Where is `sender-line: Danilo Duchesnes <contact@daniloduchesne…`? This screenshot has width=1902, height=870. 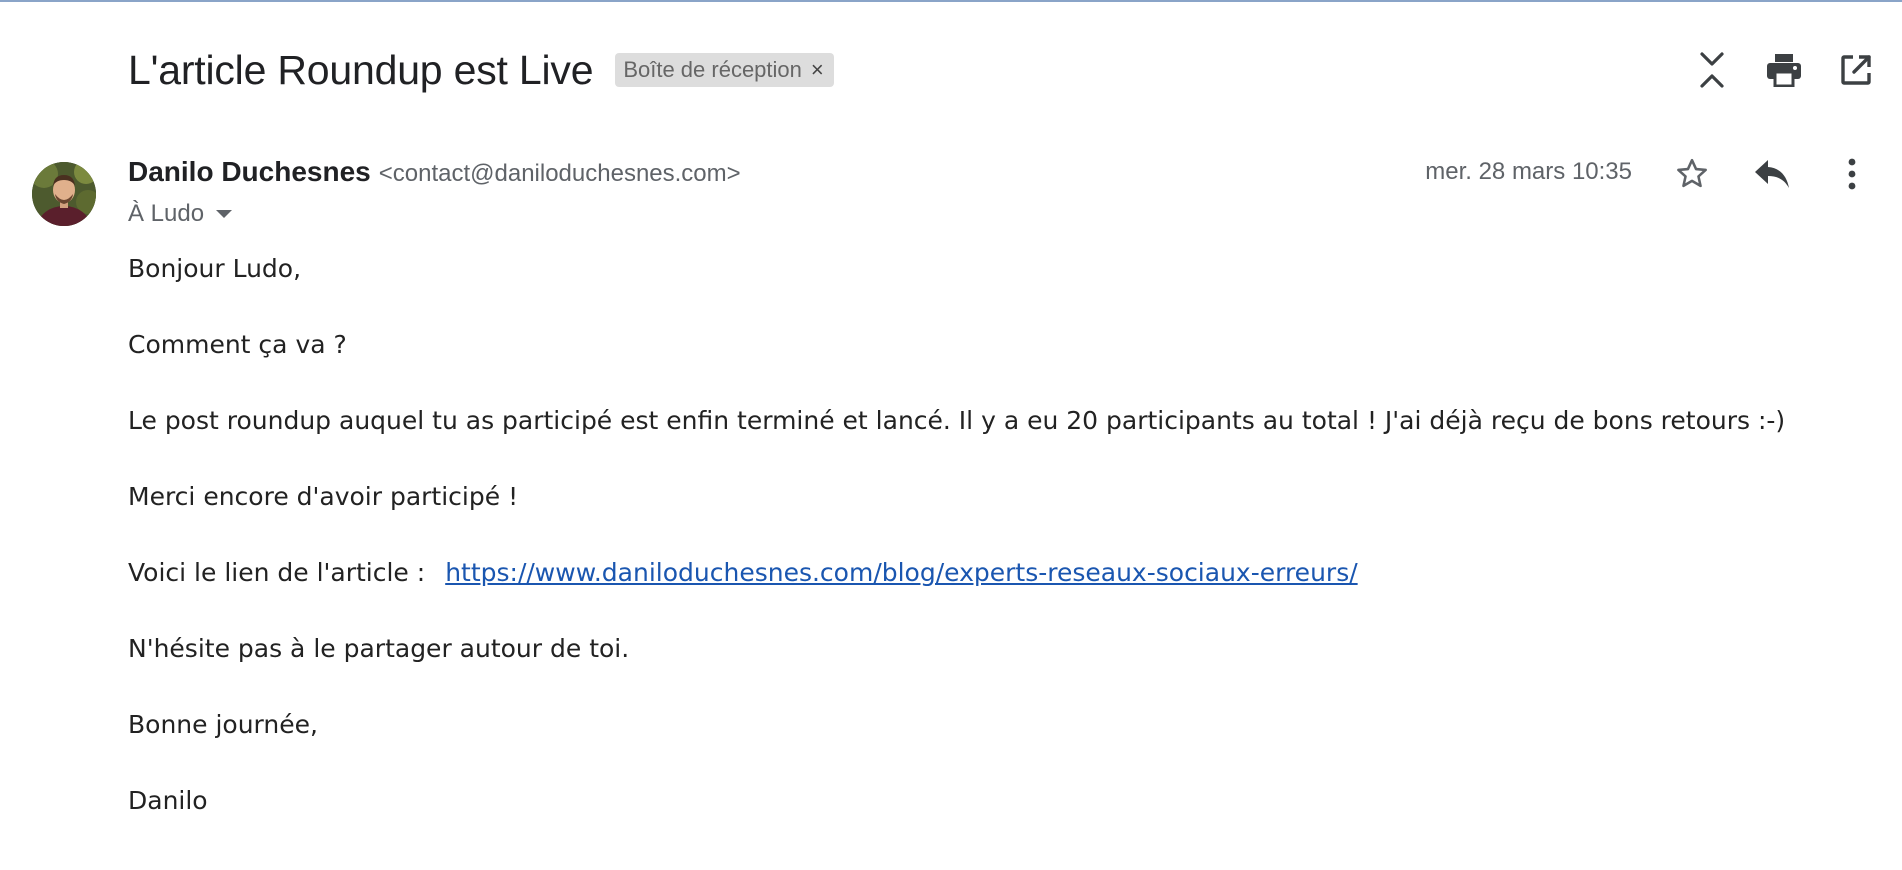
sender-line: Danilo Duchesnes <contact@daniloduchesne… is located at coordinates (434, 174).